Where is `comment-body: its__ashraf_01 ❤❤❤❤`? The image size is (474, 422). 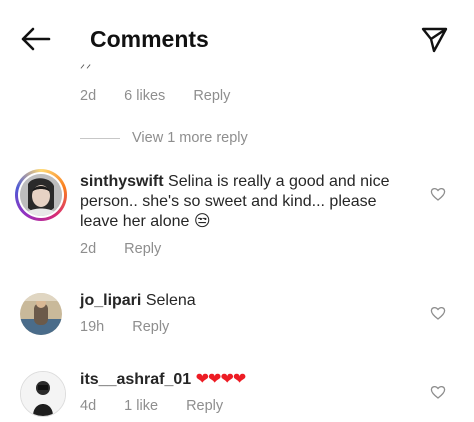 comment-body: its__ashraf_01 ❤❤❤❤ is located at coordinates (163, 380).